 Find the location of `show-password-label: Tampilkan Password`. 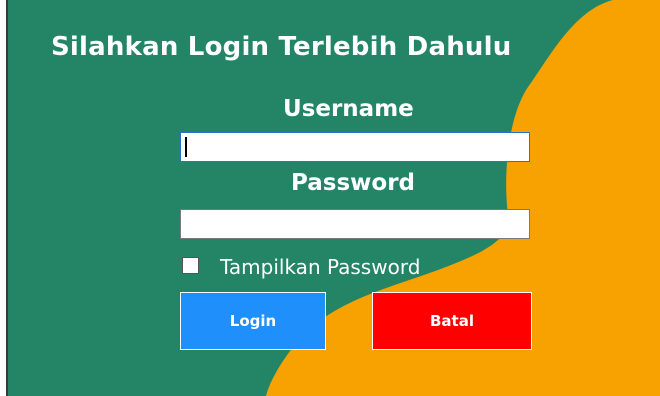

show-password-label: Tampilkan Password is located at coordinates (320, 267).